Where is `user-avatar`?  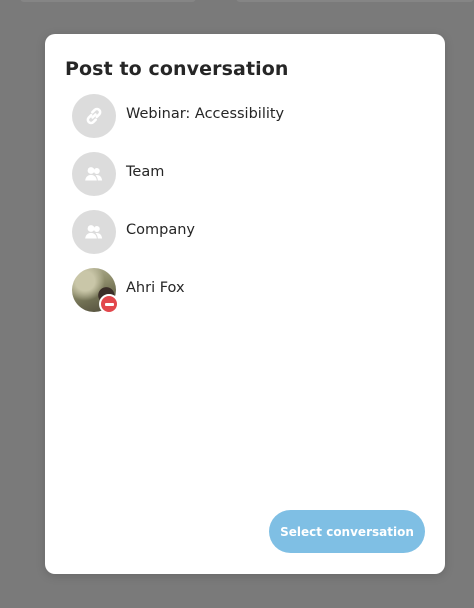
user-avatar is located at coordinates (95, 291).